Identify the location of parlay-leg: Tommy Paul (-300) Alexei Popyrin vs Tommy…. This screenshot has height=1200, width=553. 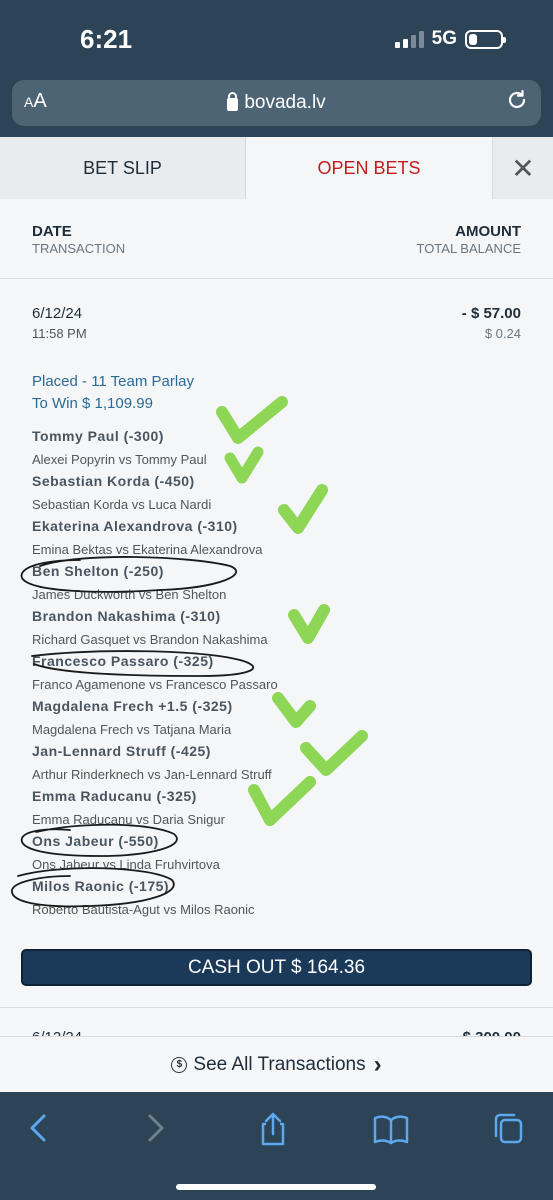
(272, 447).